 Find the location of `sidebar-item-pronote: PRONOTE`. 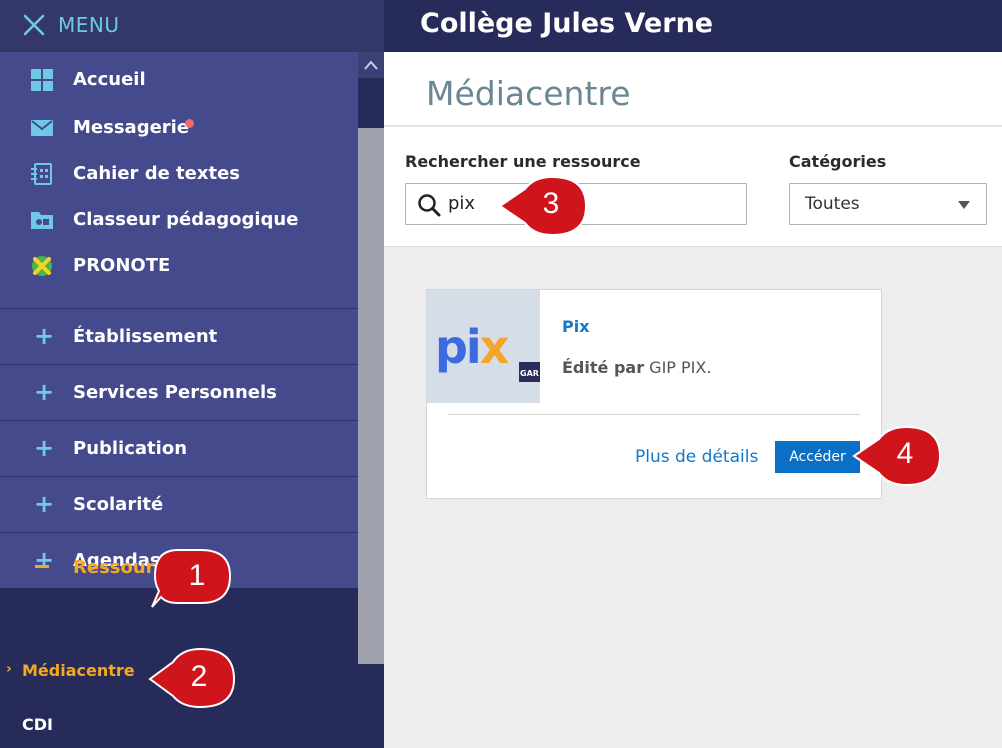

sidebar-item-pronote: PRONOTE is located at coordinates (179, 265).